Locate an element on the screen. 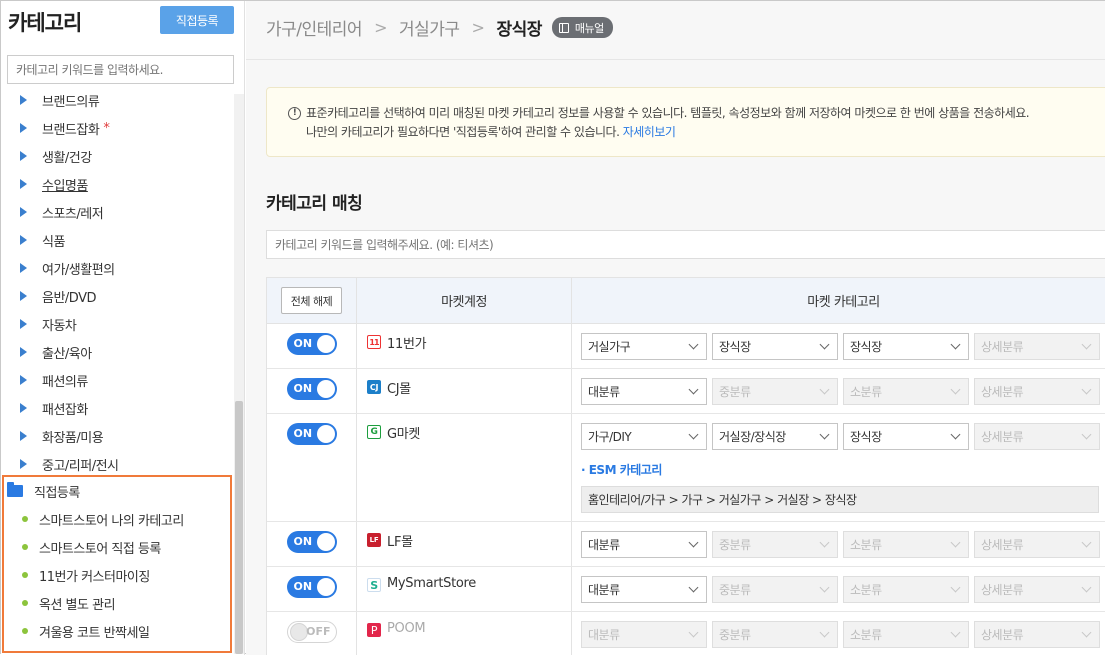  manual-button: 매뉴얼 is located at coordinates (582, 27).